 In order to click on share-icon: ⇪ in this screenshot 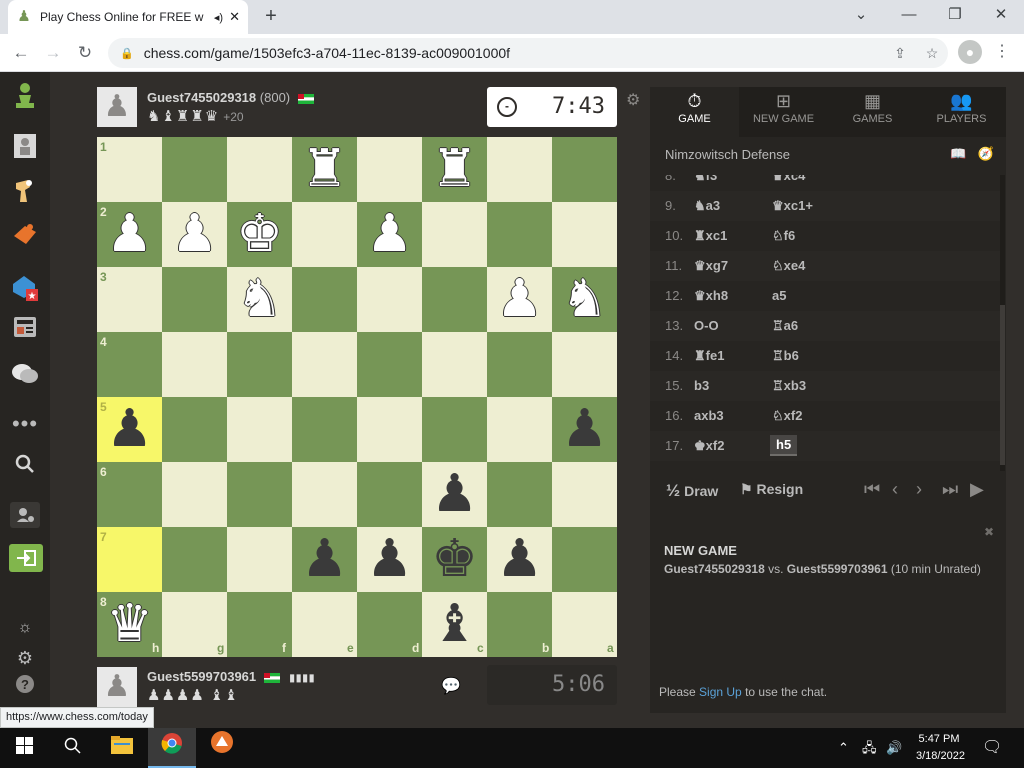, I will do `click(900, 53)`.